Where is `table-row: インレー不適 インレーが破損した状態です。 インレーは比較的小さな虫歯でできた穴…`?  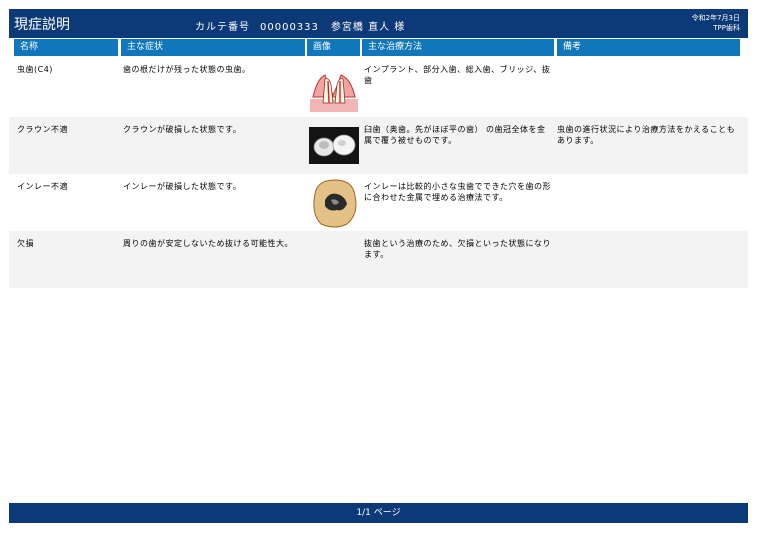
table-row: インレー不適 インレーが破損した状態です。 インレーは比較的小さな虫歯でできた穴… is located at coordinates (378, 202).